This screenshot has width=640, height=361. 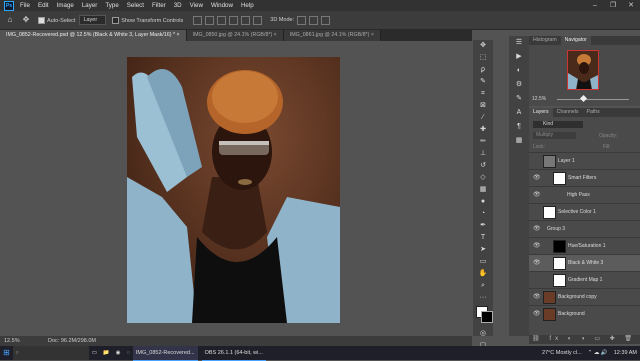 I want to click on dodge-tool-icon: ◔, so click(x=483, y=214).